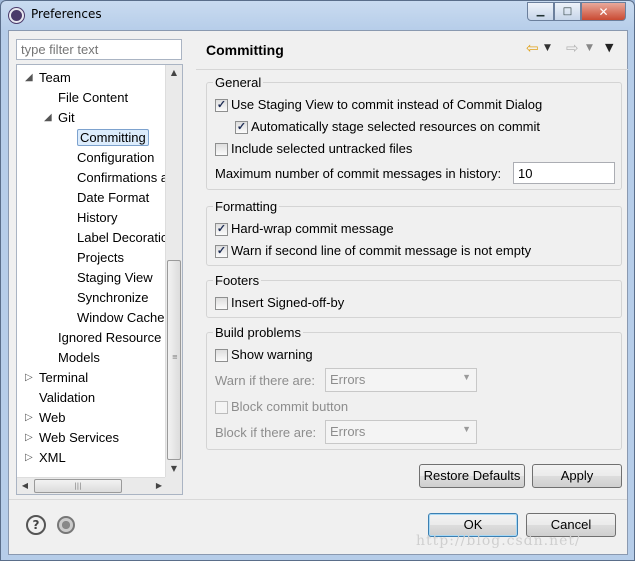  Describe the element at coordinates (258, 332) in the screenshot. I see `build-problems-group-title: Build problems` at that location.